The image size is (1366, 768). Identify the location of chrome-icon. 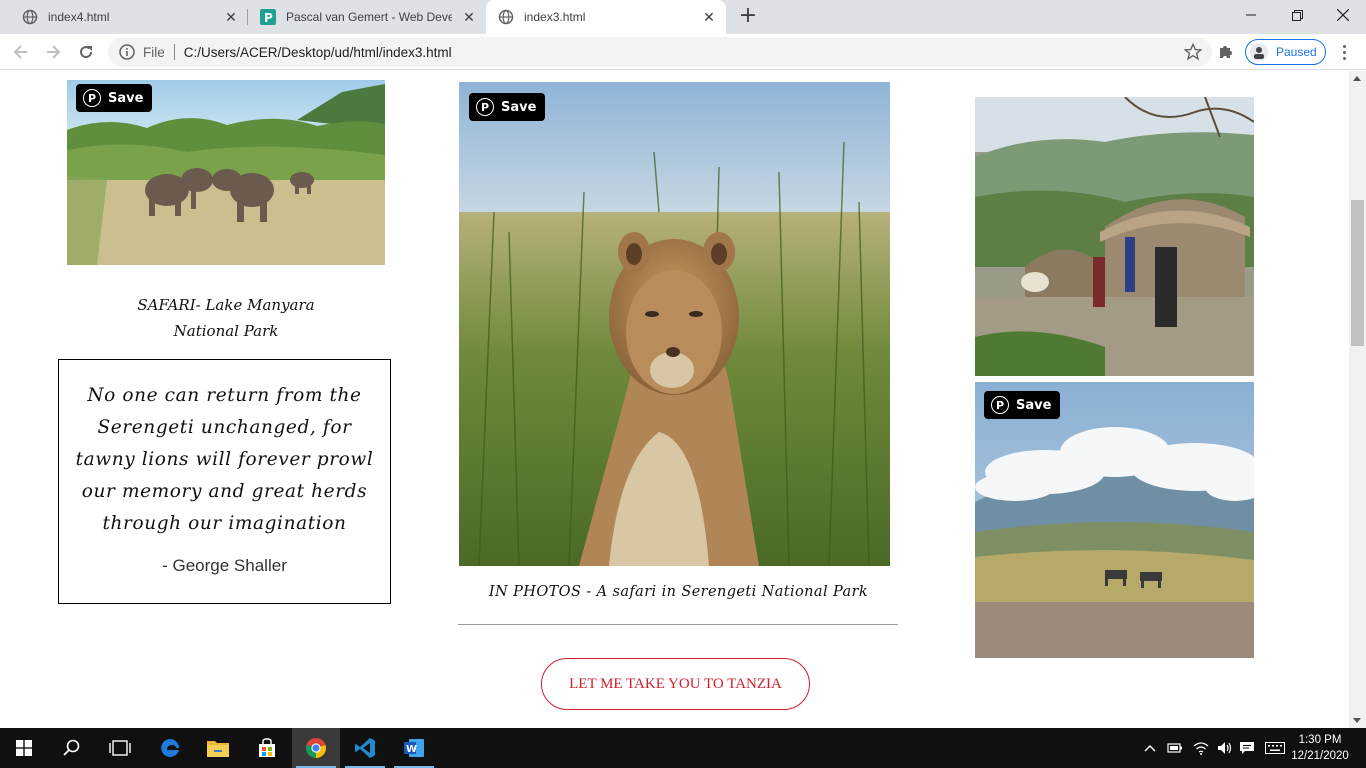
(316, 748).